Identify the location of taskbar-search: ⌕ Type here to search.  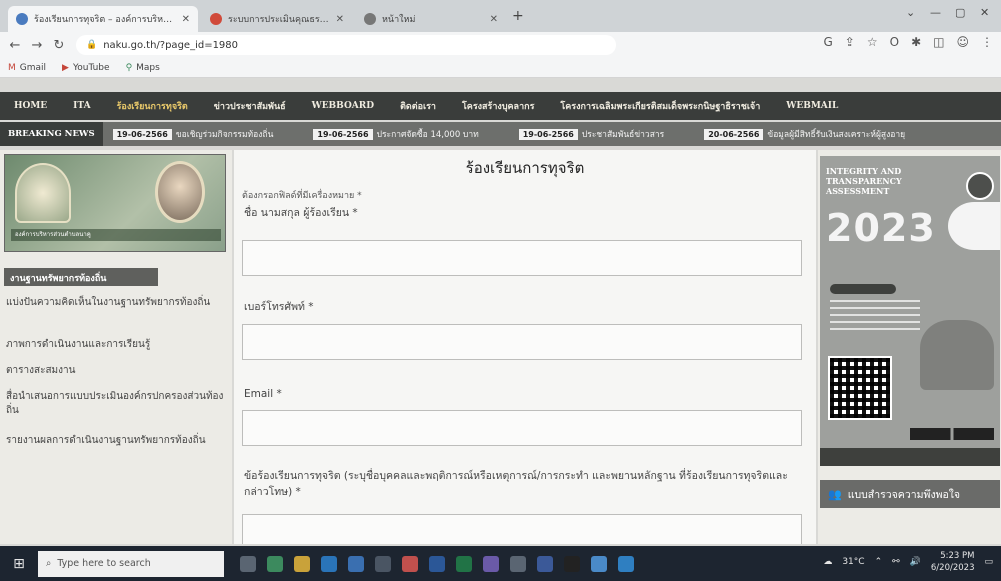
(131, 563).